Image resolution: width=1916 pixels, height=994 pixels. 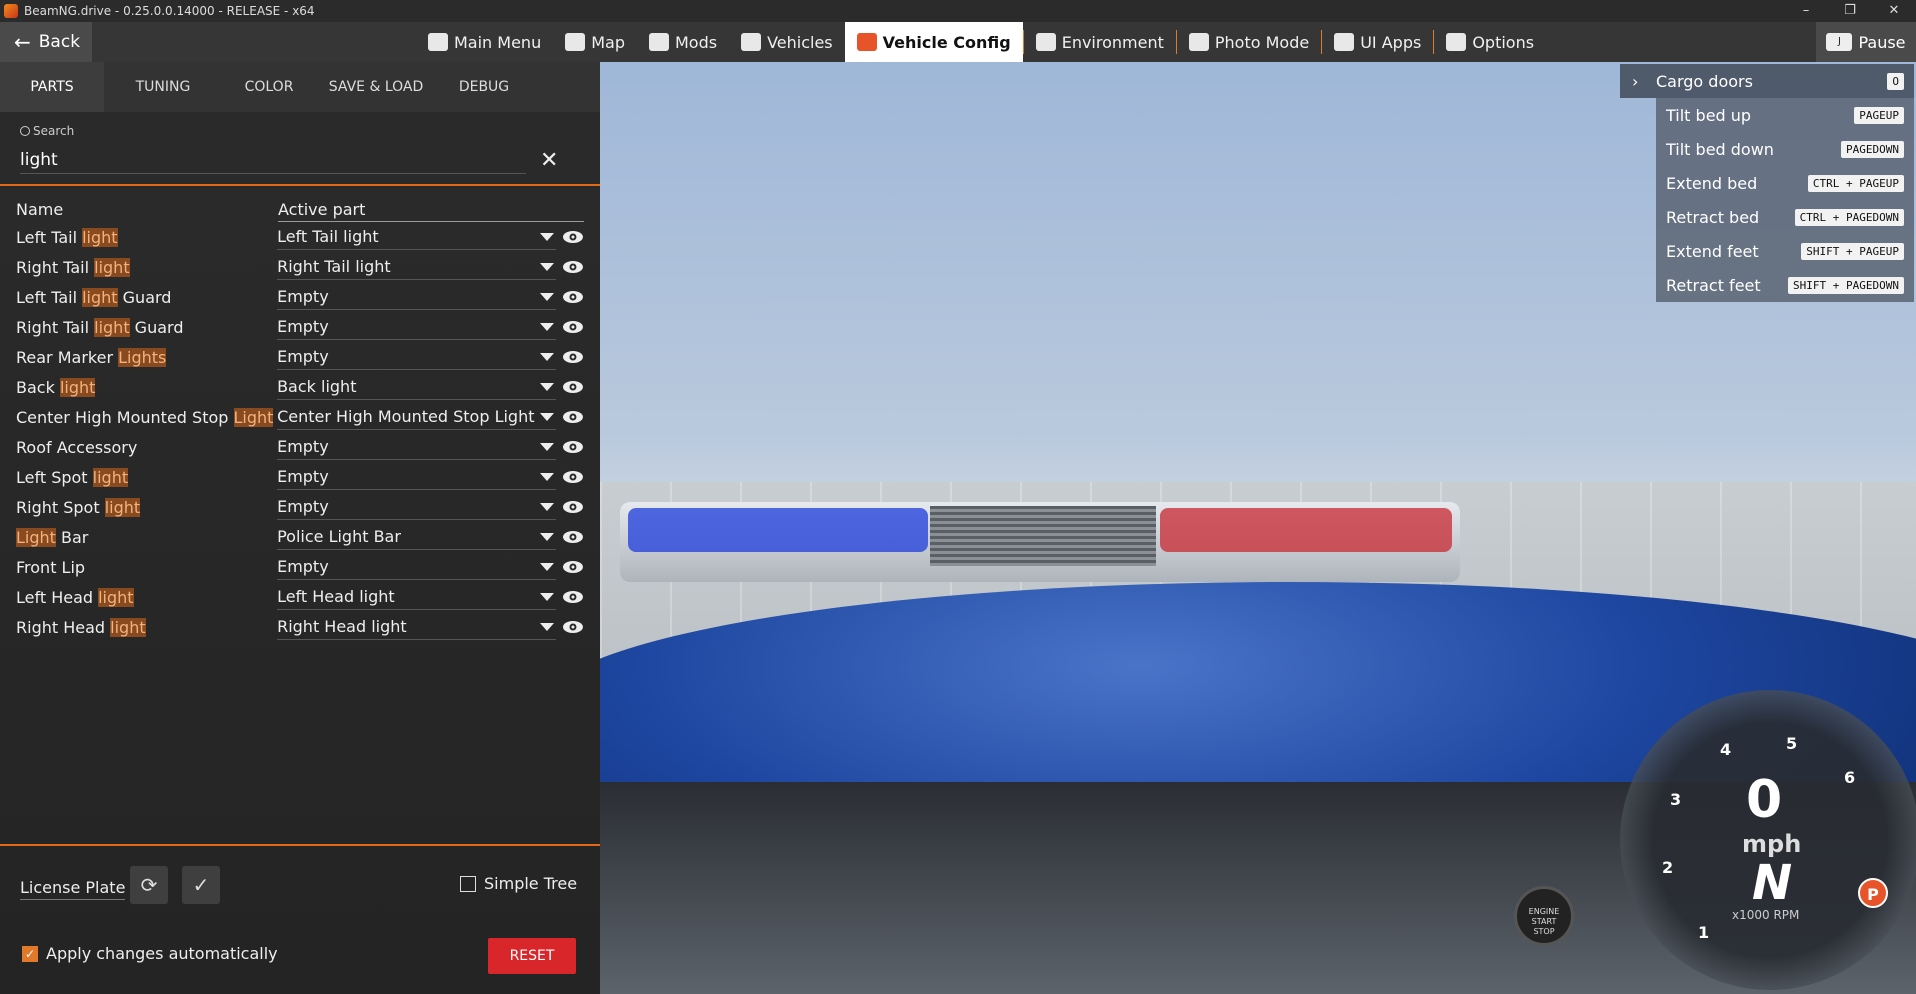 I want to click on active-part-select: Right Tail light, so click(x=417, y=267).